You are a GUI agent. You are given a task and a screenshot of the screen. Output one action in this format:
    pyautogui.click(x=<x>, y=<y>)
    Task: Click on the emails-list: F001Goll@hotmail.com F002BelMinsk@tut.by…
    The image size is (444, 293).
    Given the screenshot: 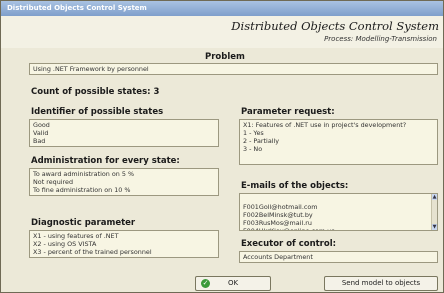 What is the action you would take?
    pyautogui.click(x=338, y=212)
    